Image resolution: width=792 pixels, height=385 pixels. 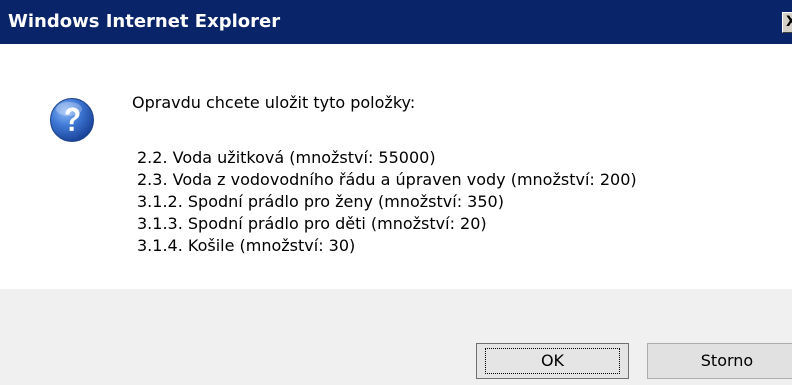 I want to click on close-icon: X, so click(x=789, y=22).